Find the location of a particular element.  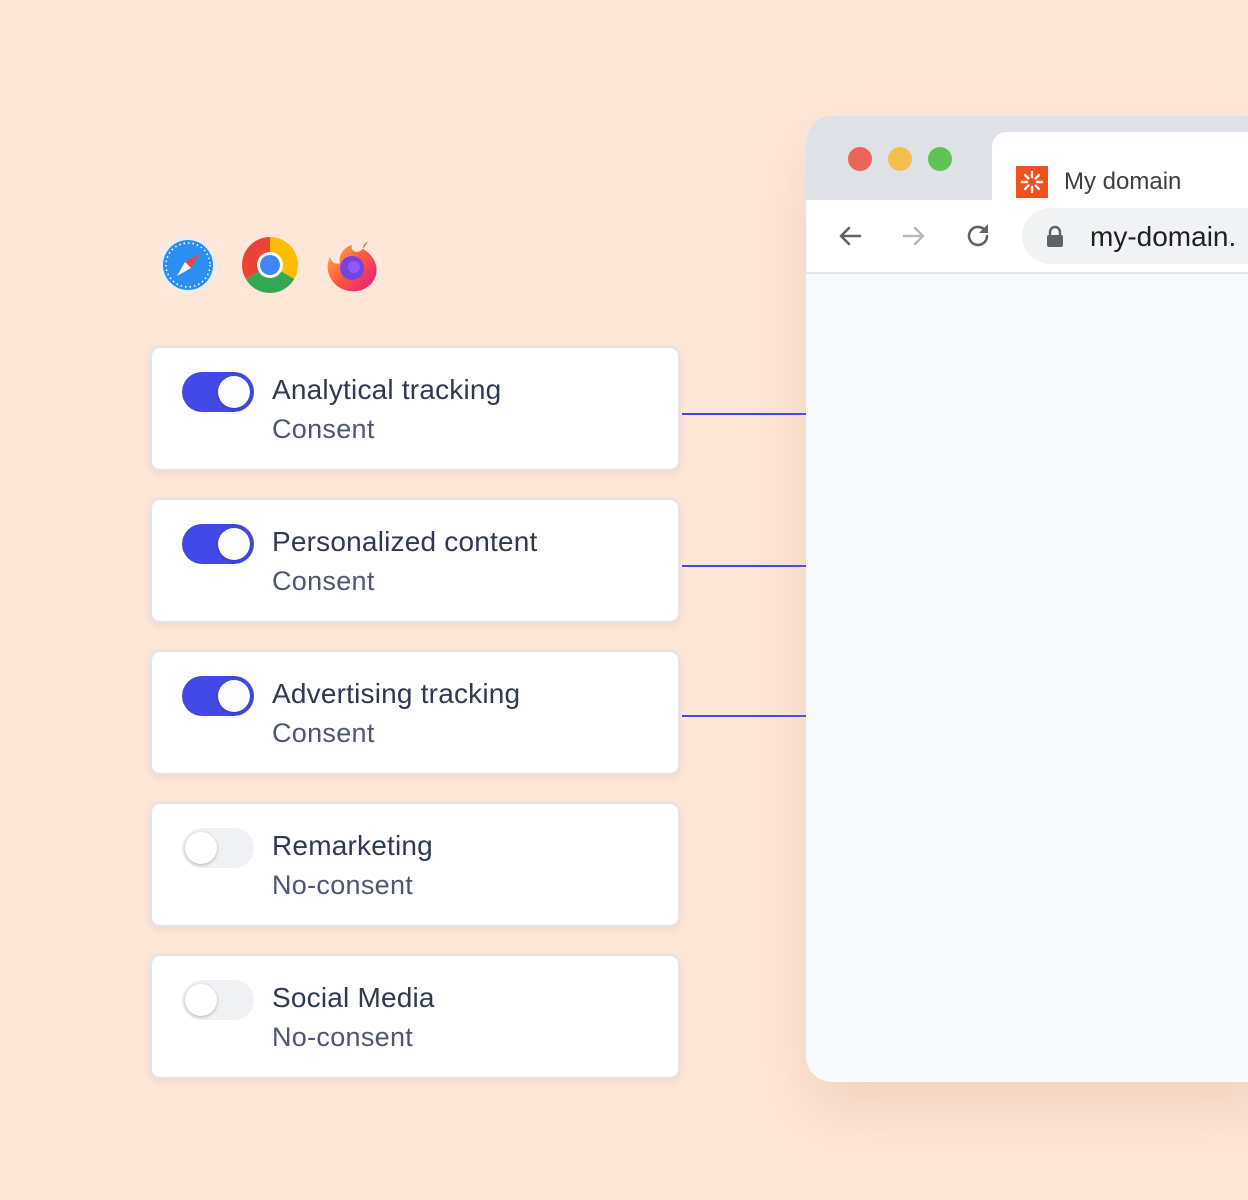

consent-card-advertising: Advertising tracking Consent is located at coordinates (415, 712).